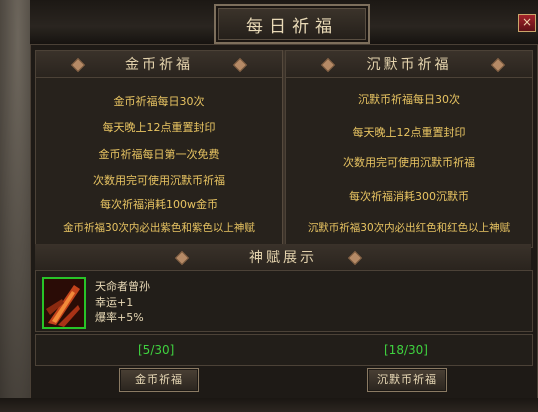 The height and width of the screenshot is (412, 538). What do you see at coordinates (159, 154) in the screenshot?
I see `gold-info-line: 金币祈福每日第一次免费` at bounding box center [159, 154].